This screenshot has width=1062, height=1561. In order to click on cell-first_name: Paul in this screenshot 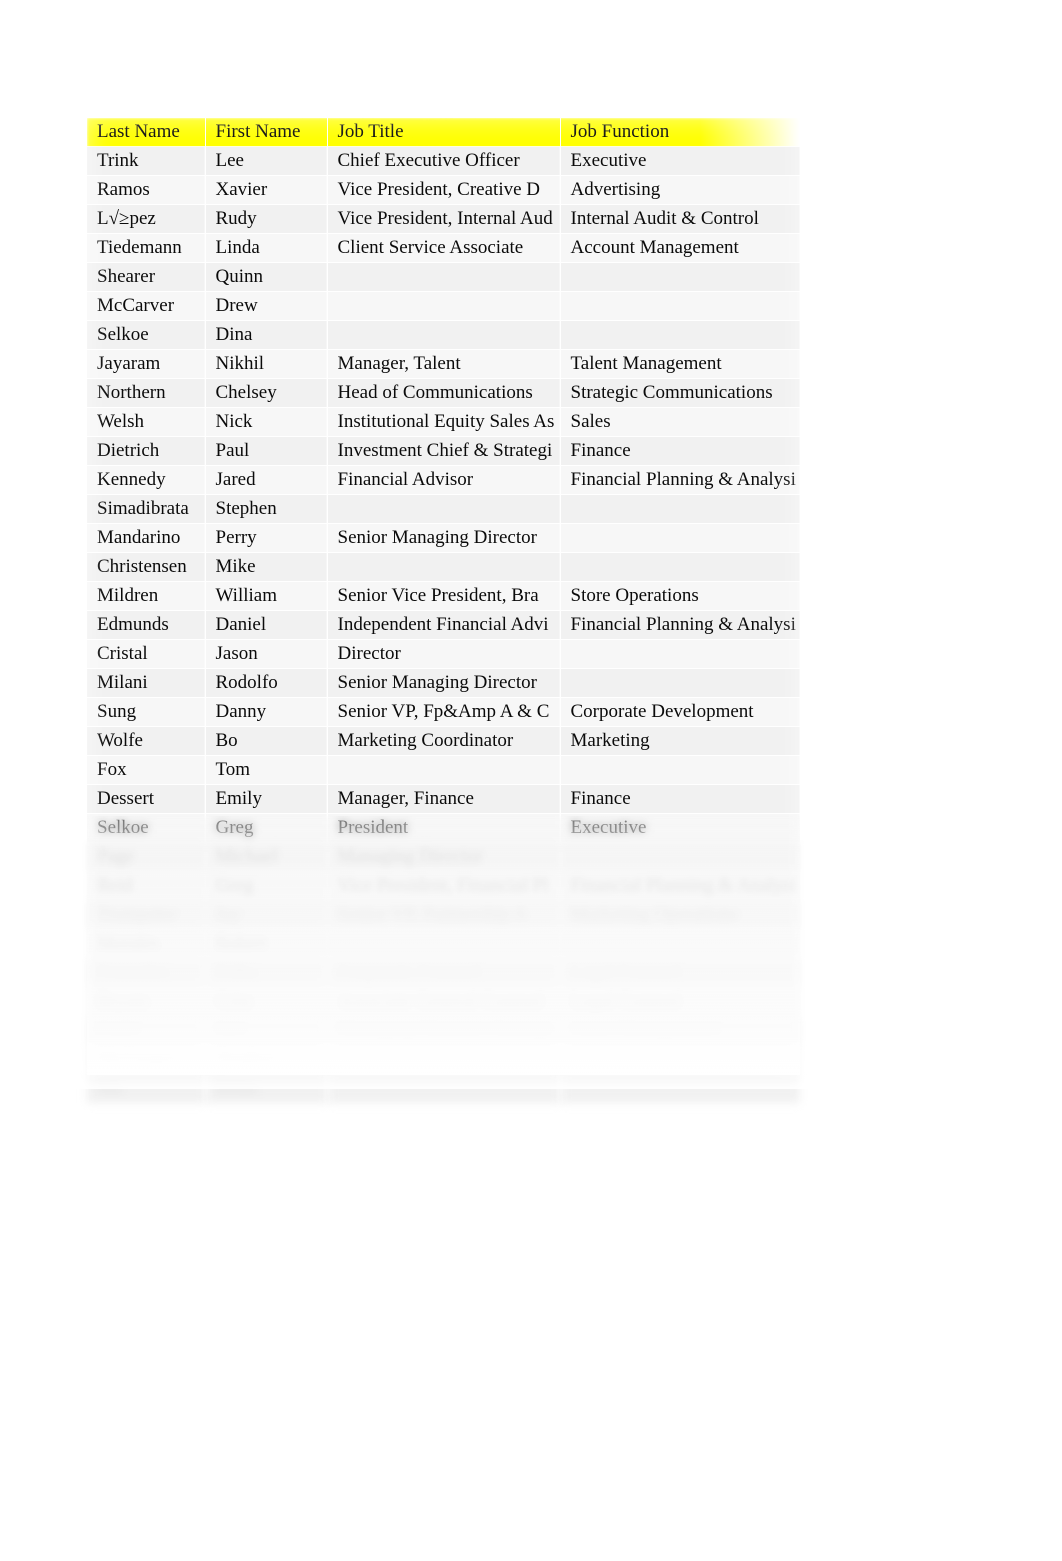, I will do `click(266, 451)`.